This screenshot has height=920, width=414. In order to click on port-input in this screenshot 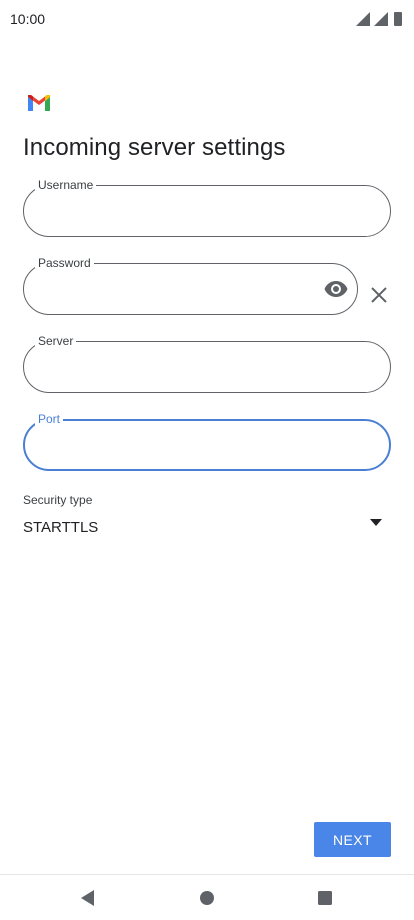, I will do `click(189, 445)`.